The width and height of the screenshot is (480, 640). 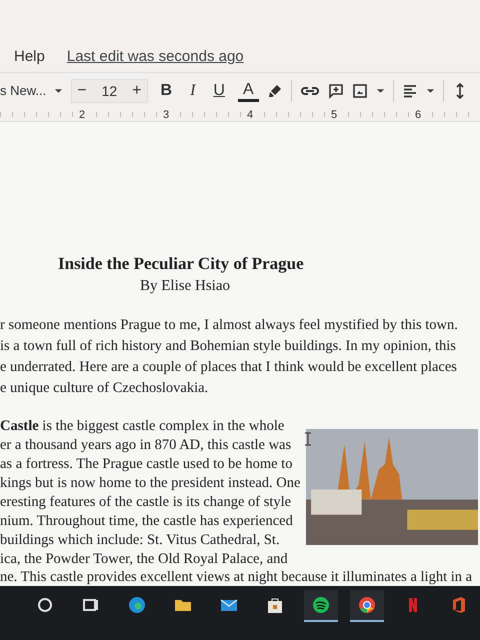 What do you see at coordinates (137, 91) in the screenshot?
I see `increase-size-button: +` at bounding box center [137, 91].